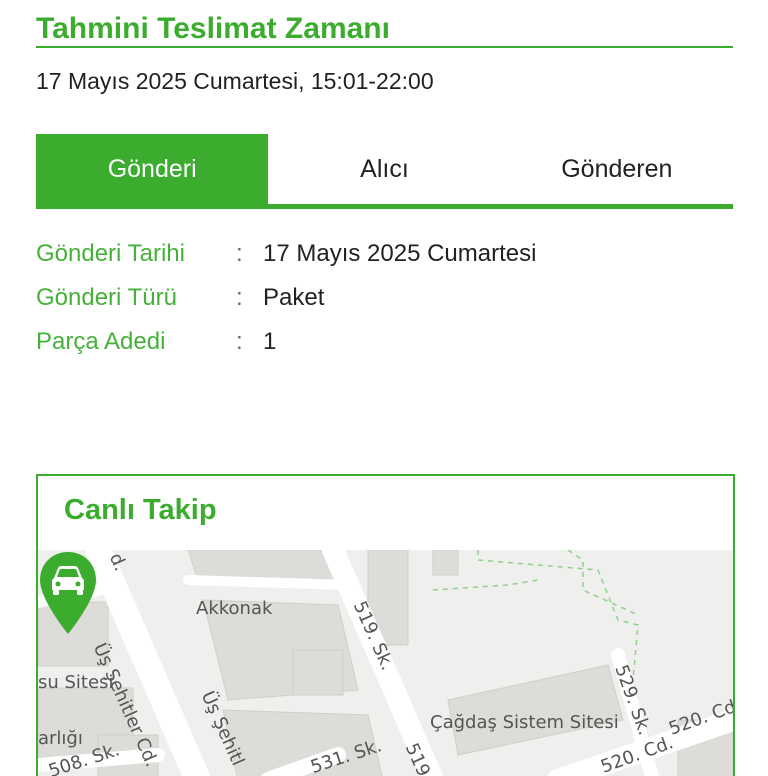 The height and width of the screenshot is (776, 768). I want to click on info-row-shipment-type: Gönderi Türü : Paket, so click(286, 298).